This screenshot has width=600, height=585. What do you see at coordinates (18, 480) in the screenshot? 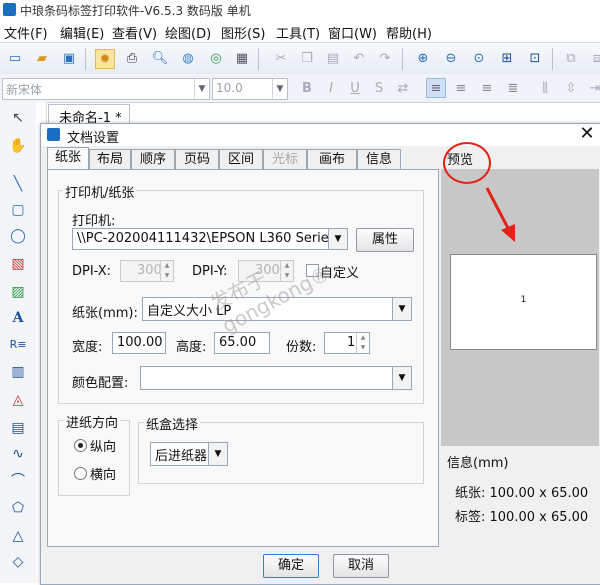
I see `arc-tool-icon: ⌒` at bounding box center [18, 480].